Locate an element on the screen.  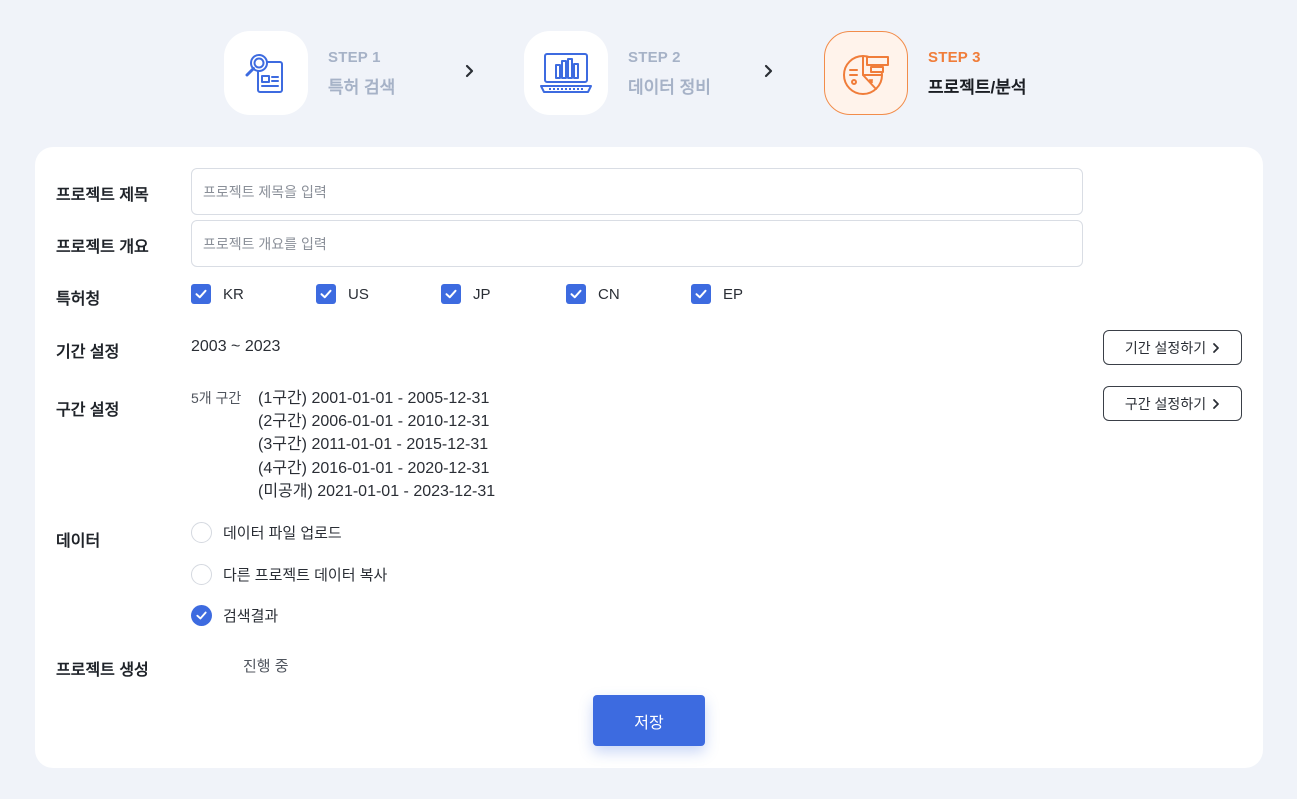
office-us-label: US is located at coordinates (358, 294).